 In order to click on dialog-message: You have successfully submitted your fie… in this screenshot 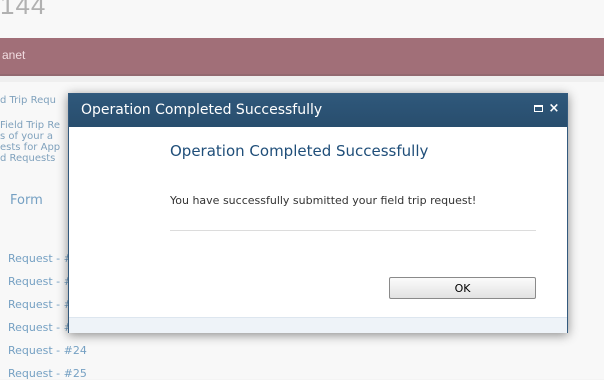, I will do `click(323, 200)`.